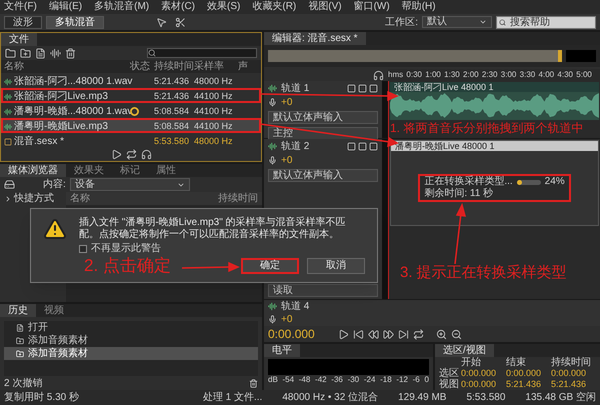 Image resolution: width=600 pixels, height=405 pixels. Describe the element at coordinates (490, 75) in the screenshot. I see `ruler-label: 2:30` at that location.